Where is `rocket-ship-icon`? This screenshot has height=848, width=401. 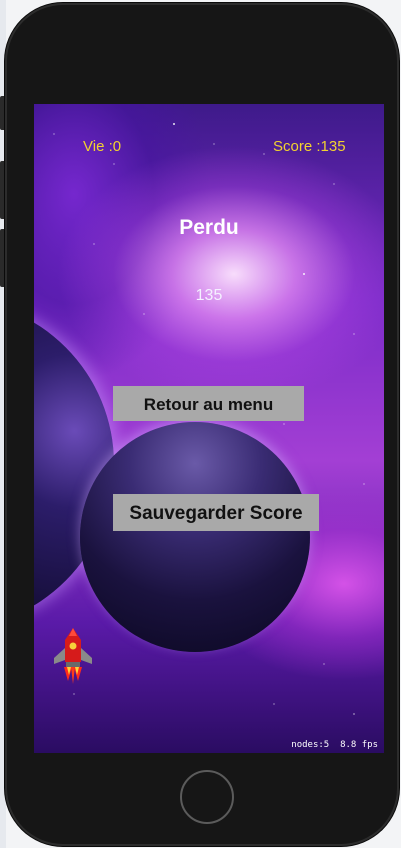 rocket-ship-icon is located at coordinates (73, 656).